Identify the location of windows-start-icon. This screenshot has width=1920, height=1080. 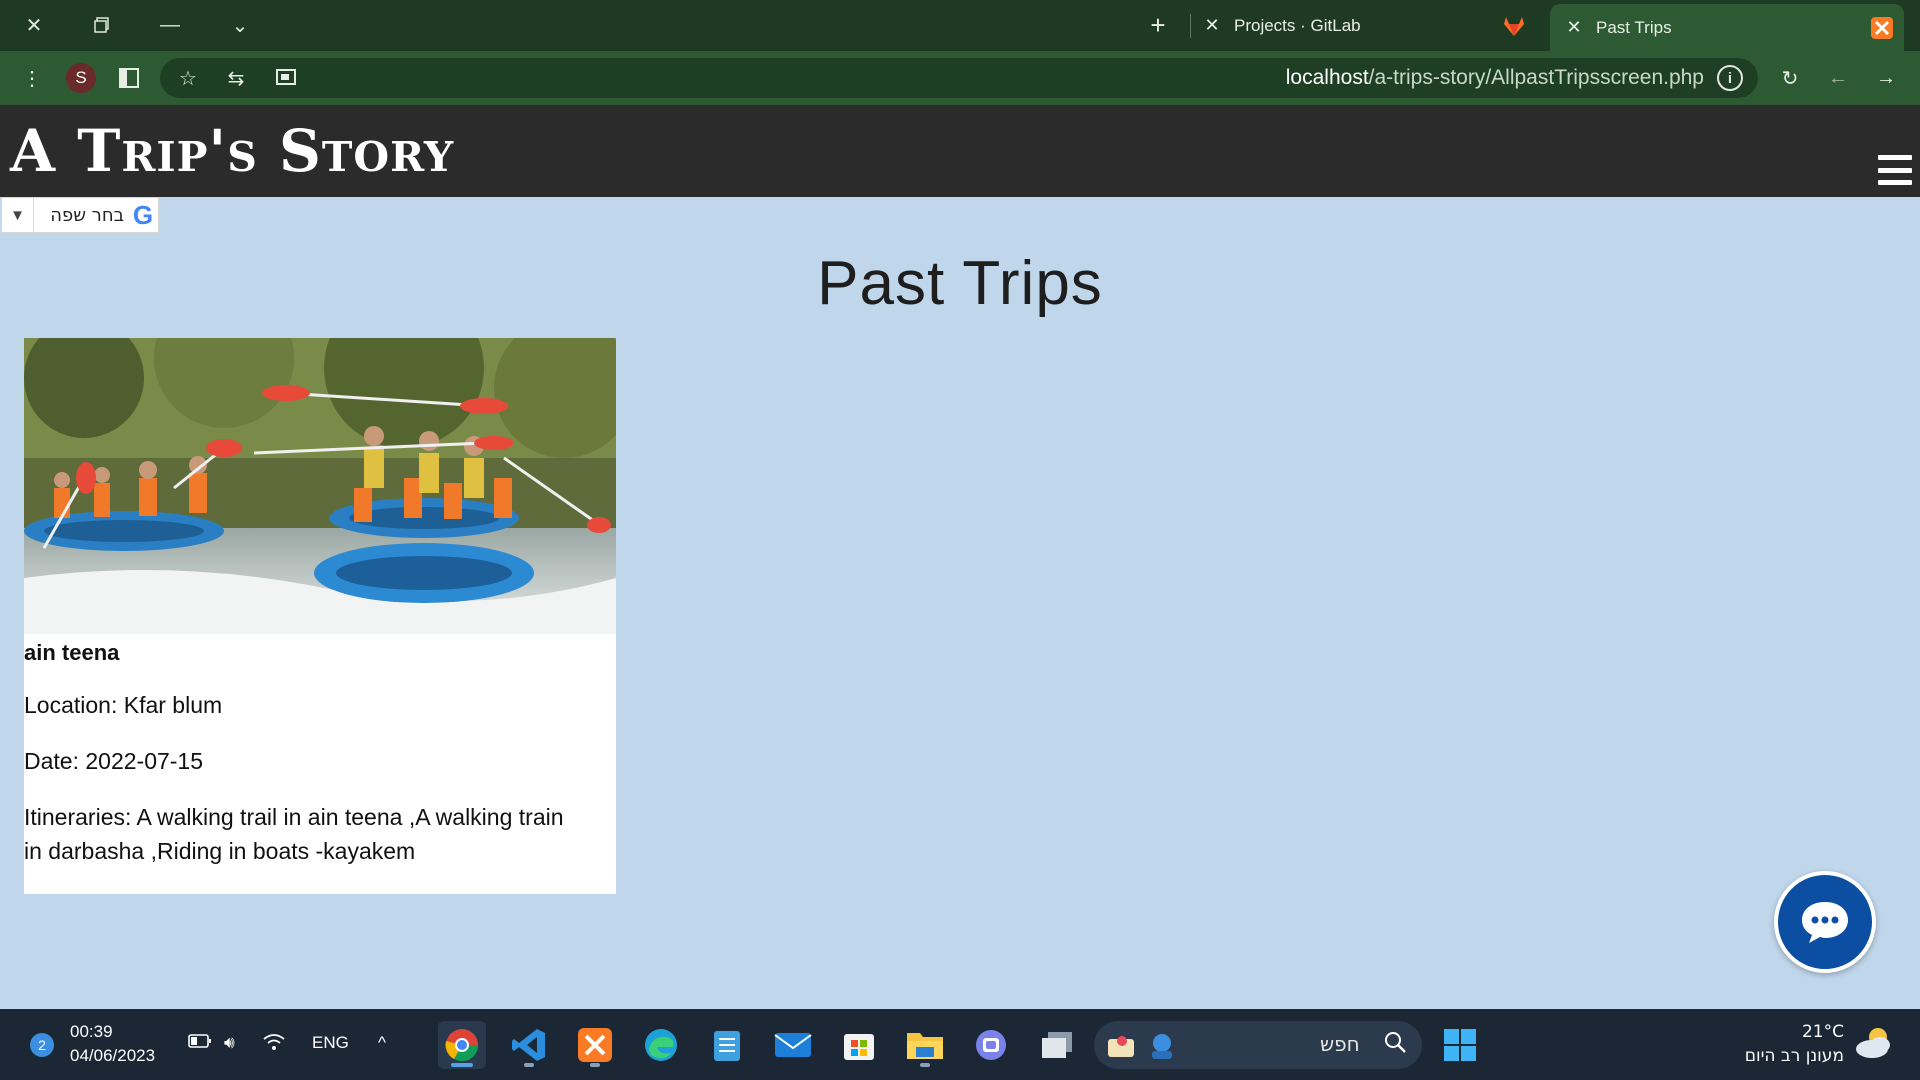
(1460, 1045).